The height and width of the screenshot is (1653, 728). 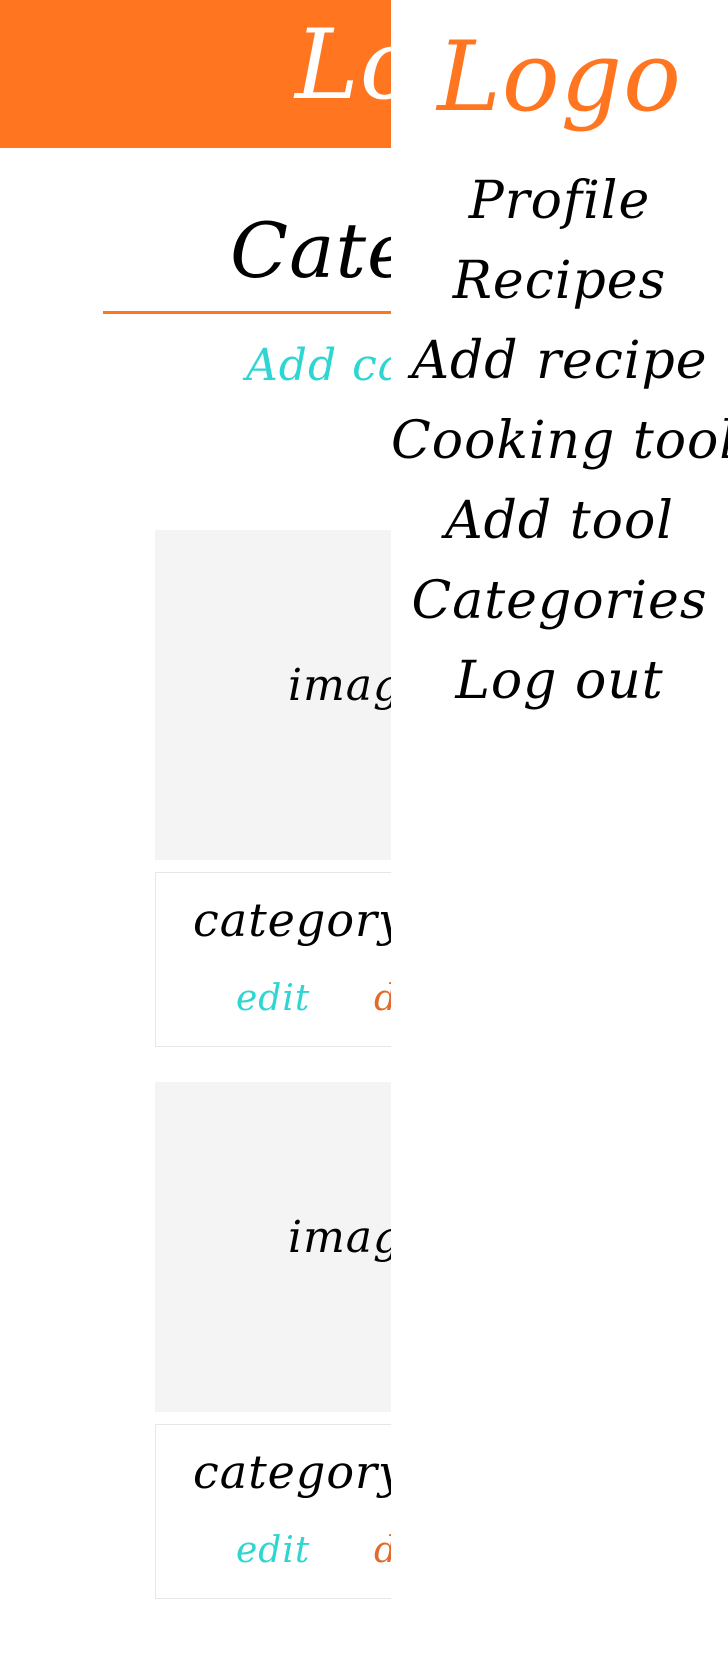 I want to click on menu-item-recipes: Recipes, so click(x=559, y=290).